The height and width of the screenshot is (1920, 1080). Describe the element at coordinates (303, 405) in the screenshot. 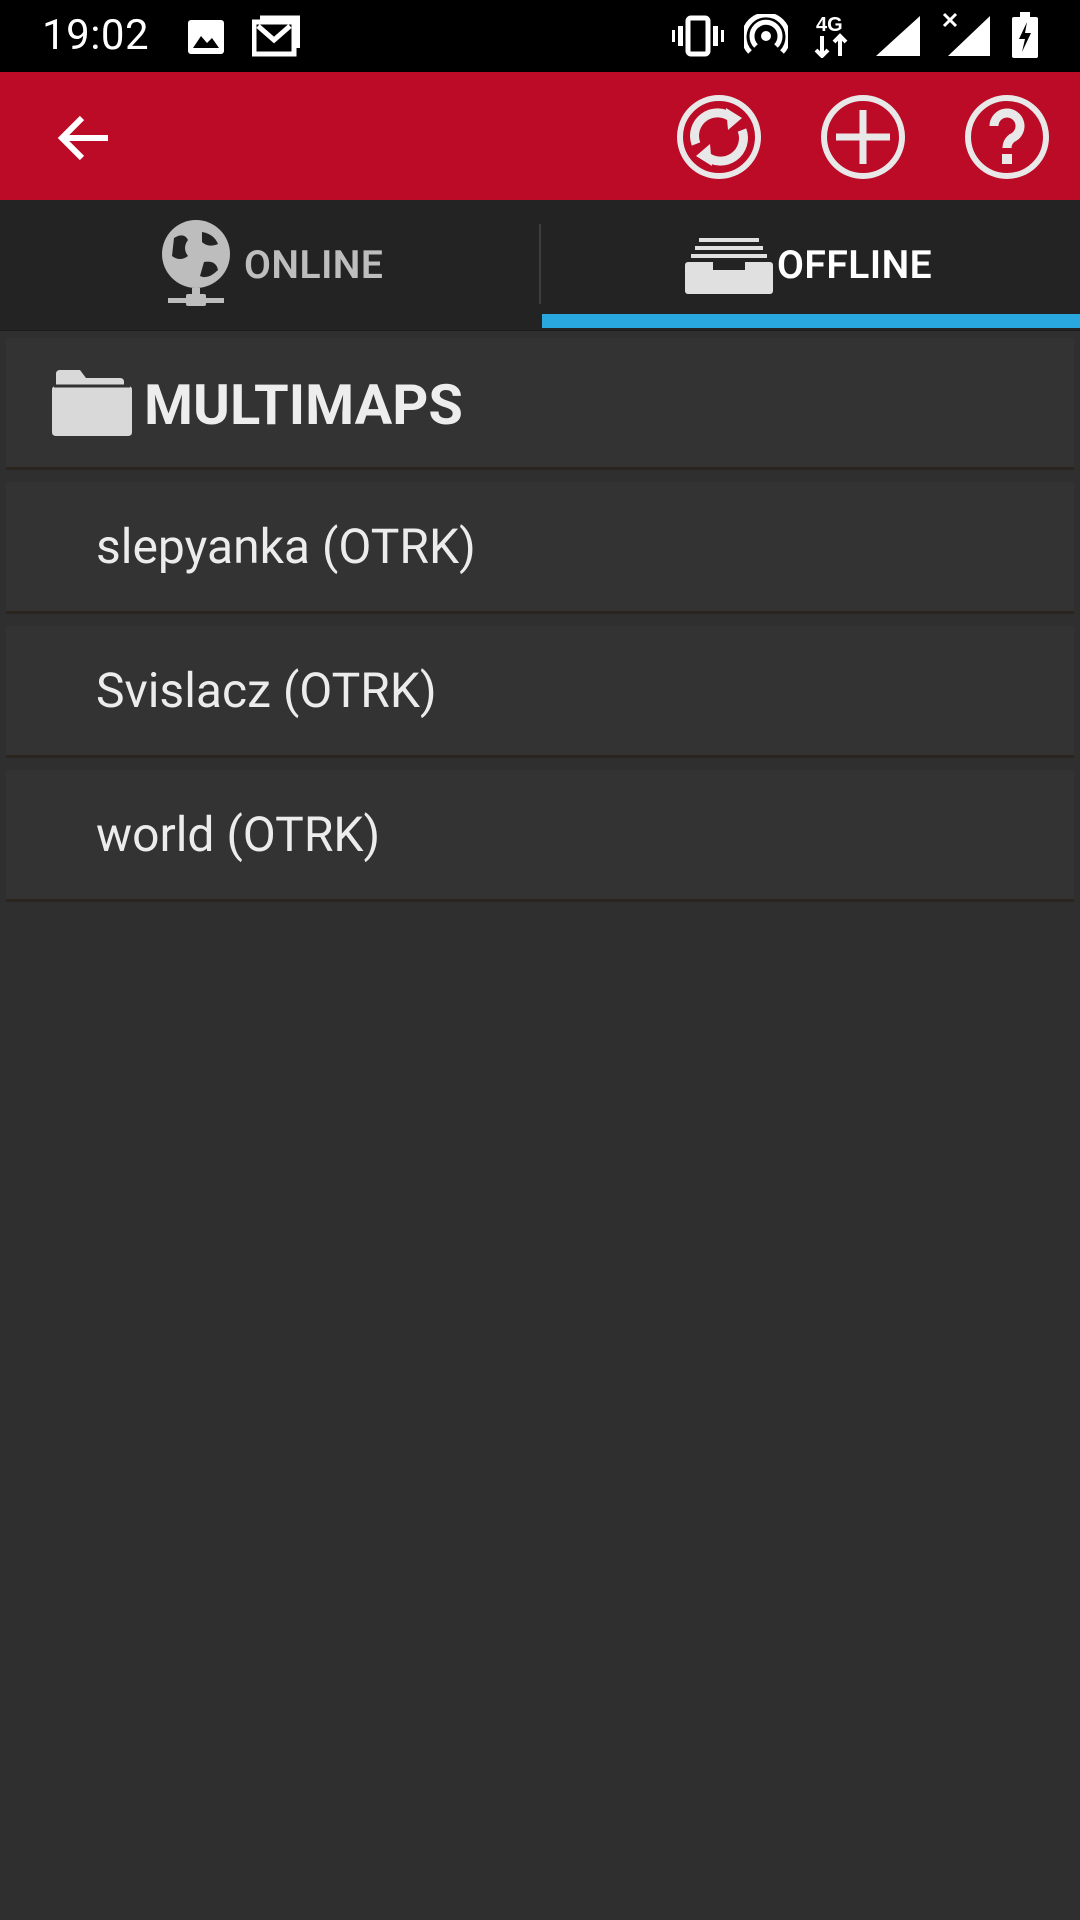

I see `list-header-label: MULTIMAPS` at that location.